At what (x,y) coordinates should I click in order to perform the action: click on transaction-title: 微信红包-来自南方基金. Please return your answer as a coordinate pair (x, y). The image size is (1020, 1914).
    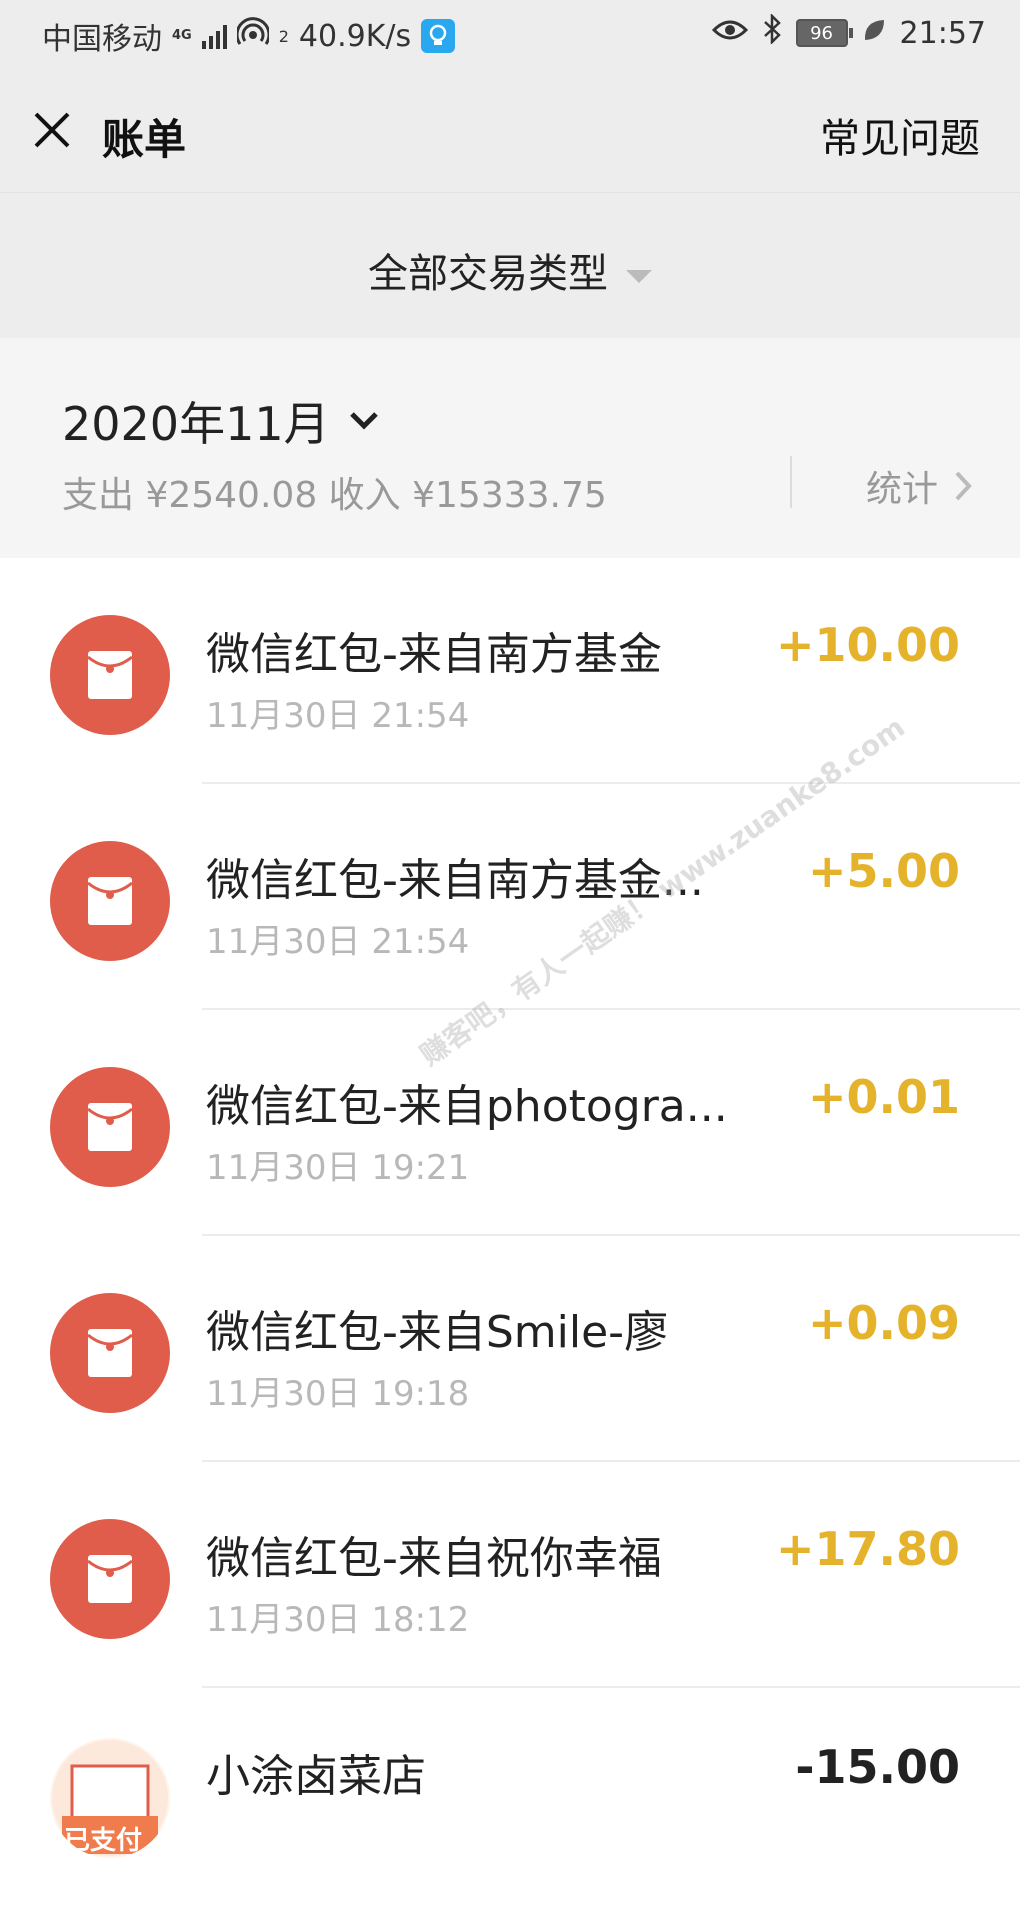
    Looking at the image, I should click on (434, 654).